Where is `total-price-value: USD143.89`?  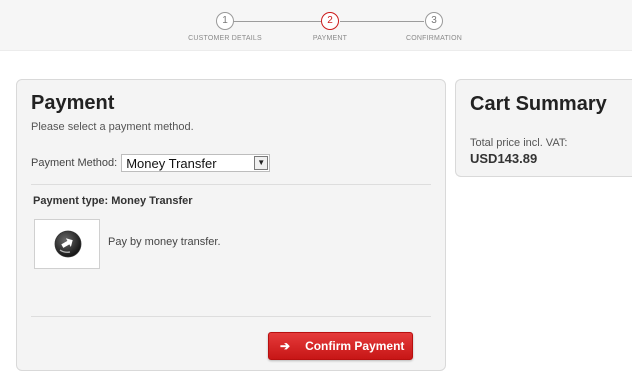 total-price-value: USD143.89 is located at coordinates (504, 158).